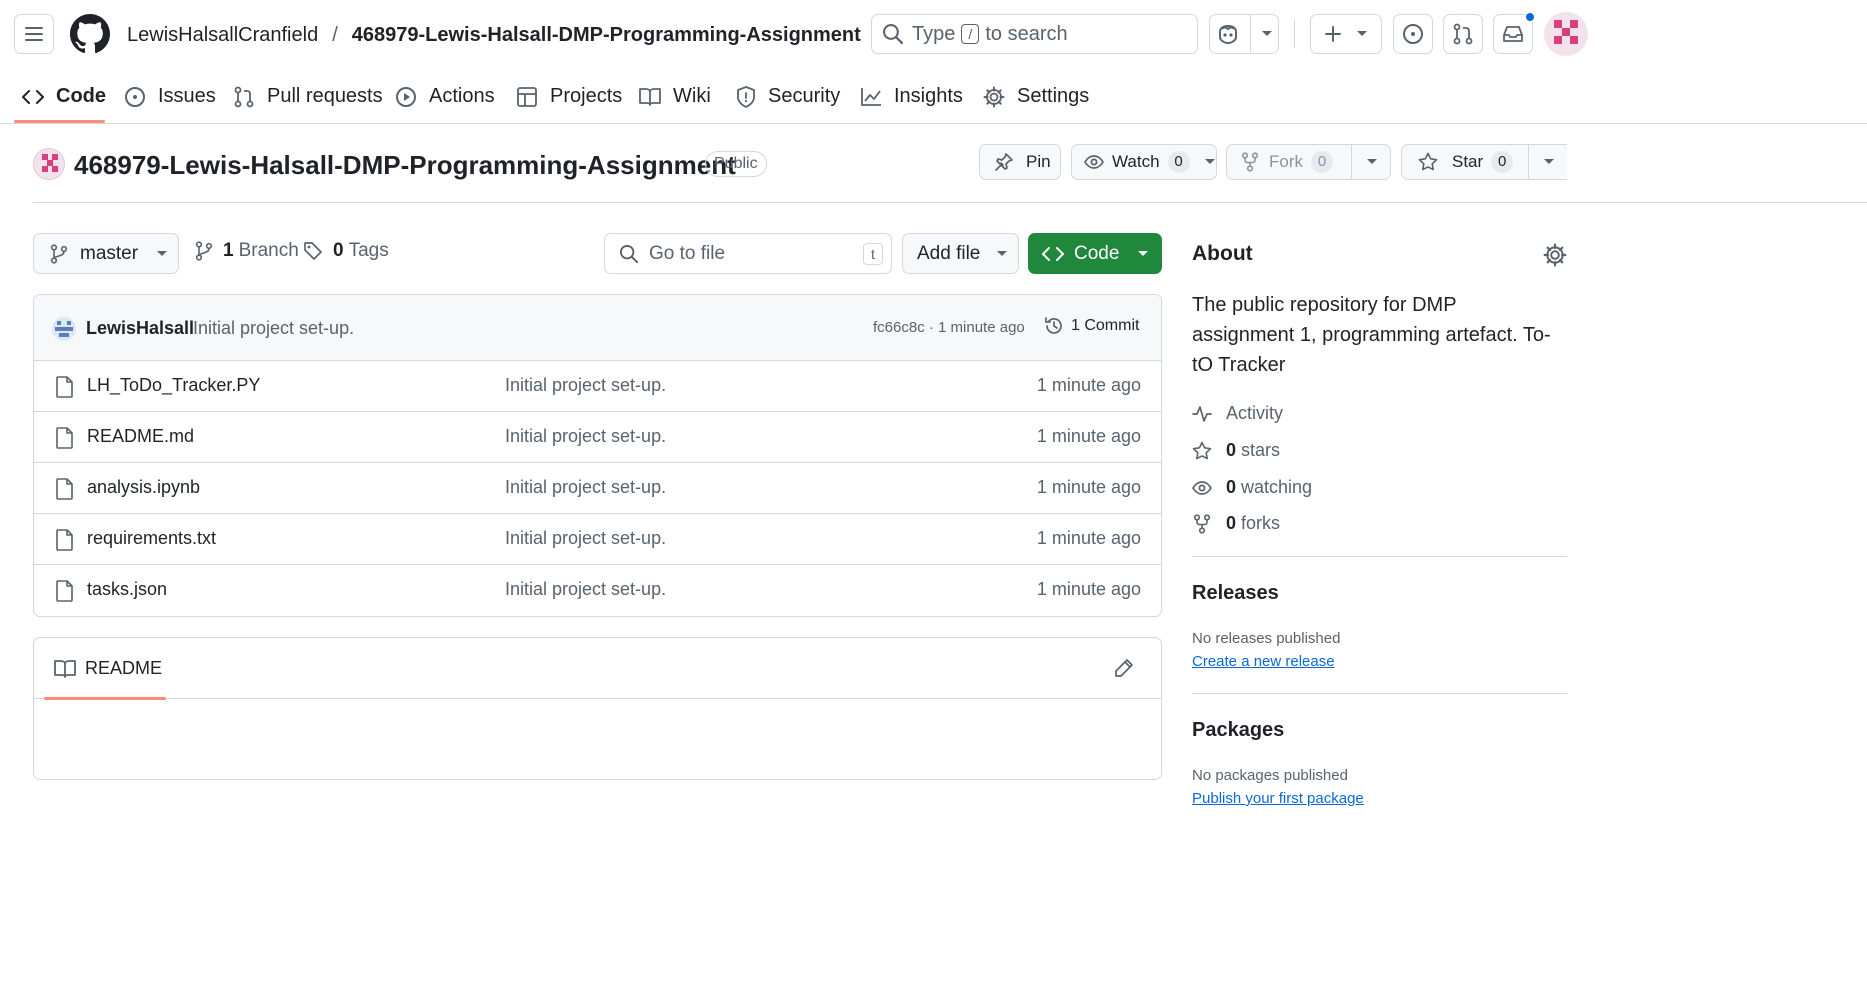 The image size is (1867, 981). Describe the element at coordinates (1144, 162) in the screenshot. I see `watch-button: Watch 0` at that location.